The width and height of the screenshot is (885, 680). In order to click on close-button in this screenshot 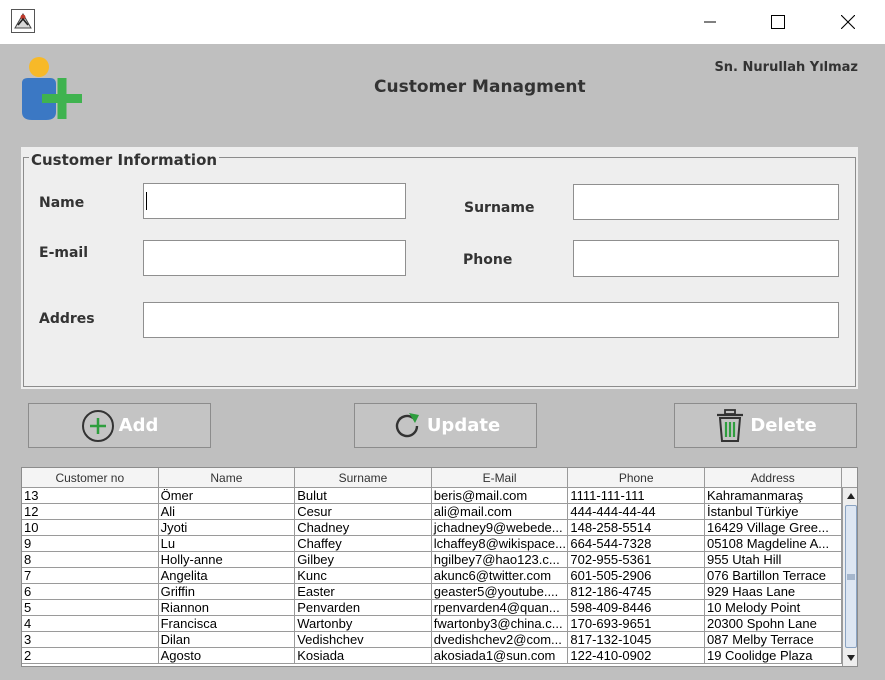, I will do `click(848, 22)`.